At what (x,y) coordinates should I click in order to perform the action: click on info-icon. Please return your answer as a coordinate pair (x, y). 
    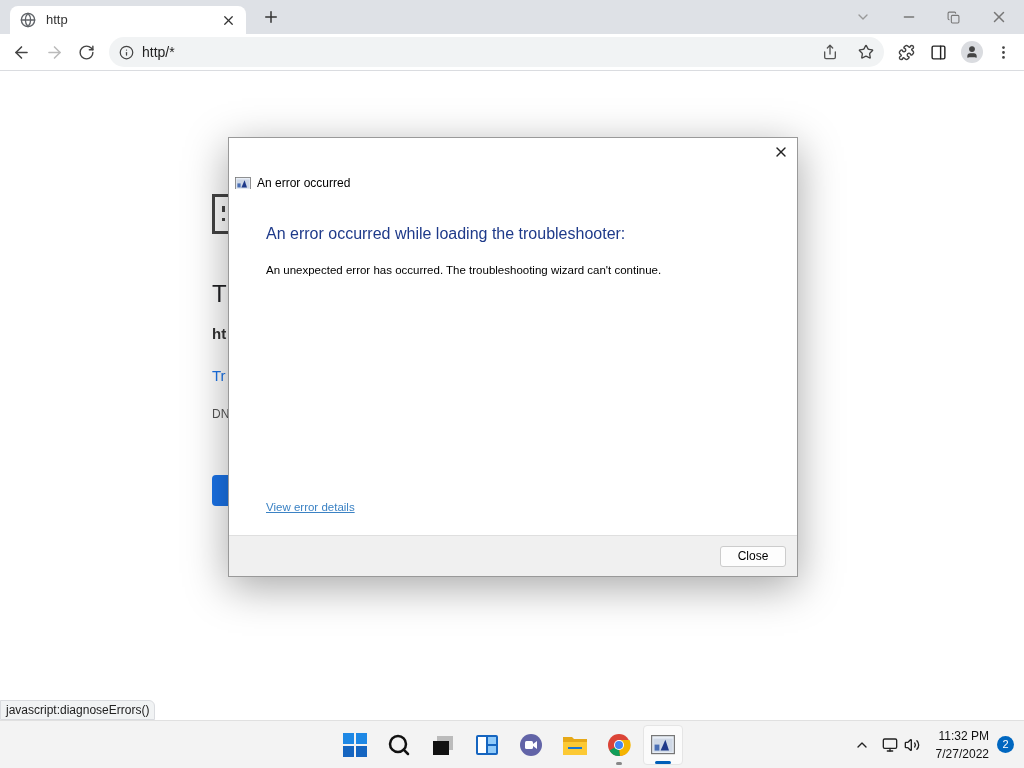
    Looking at the image, I should click on (126, 52).